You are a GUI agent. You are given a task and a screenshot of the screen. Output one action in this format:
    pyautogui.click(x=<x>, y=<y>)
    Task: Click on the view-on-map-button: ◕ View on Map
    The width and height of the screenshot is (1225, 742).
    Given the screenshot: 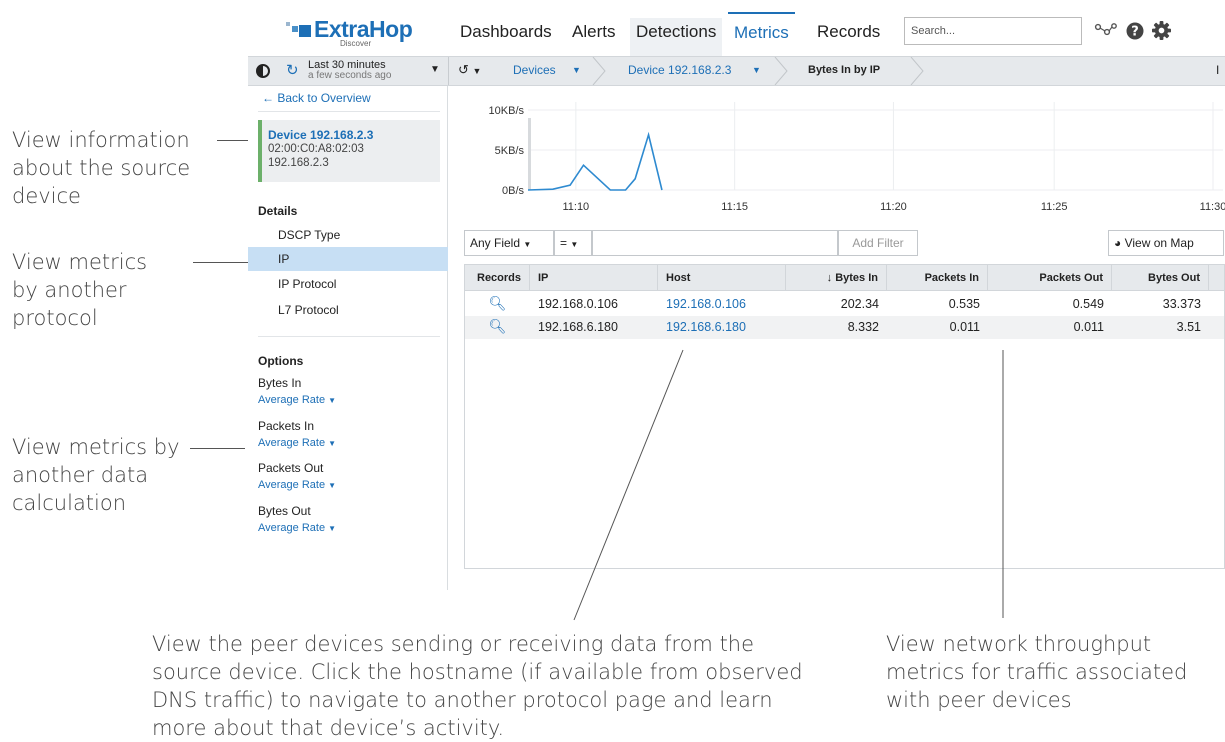 What is the action you would take?
    pyautogui.click(x=1166, y=243)
    